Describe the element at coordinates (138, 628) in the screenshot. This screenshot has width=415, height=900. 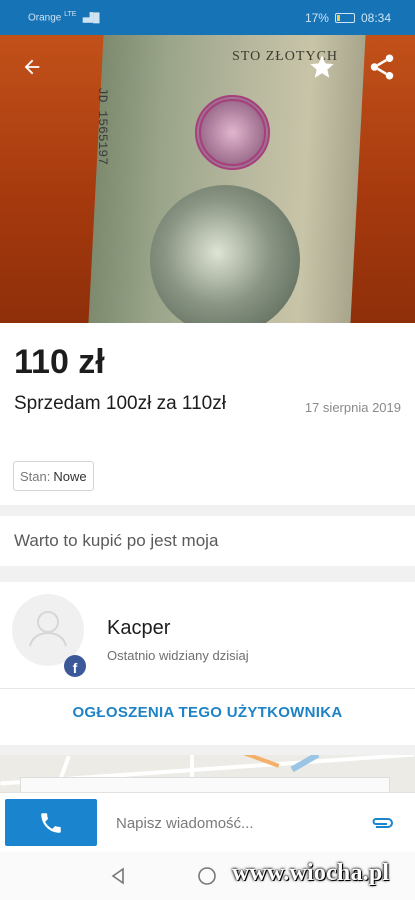
I see `seller-name: Kacper` at that location.